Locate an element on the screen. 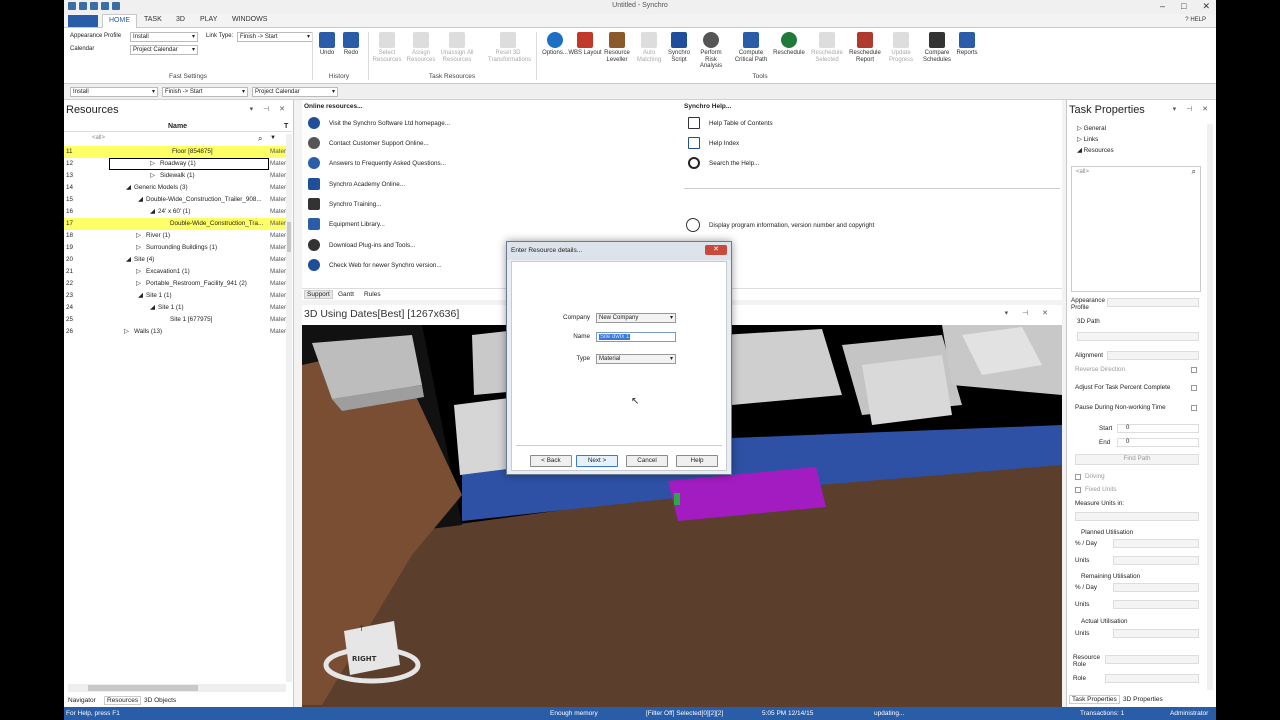 The image size is (1280, 720). risk-analysis-button: Perform Risk Analysis is located at coordinates (711, 51).